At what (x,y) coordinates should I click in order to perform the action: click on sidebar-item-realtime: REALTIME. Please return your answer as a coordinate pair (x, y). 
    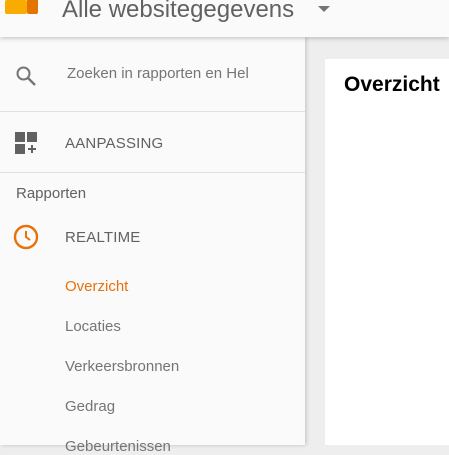
    Looking at the image, I should click on (103, 237).